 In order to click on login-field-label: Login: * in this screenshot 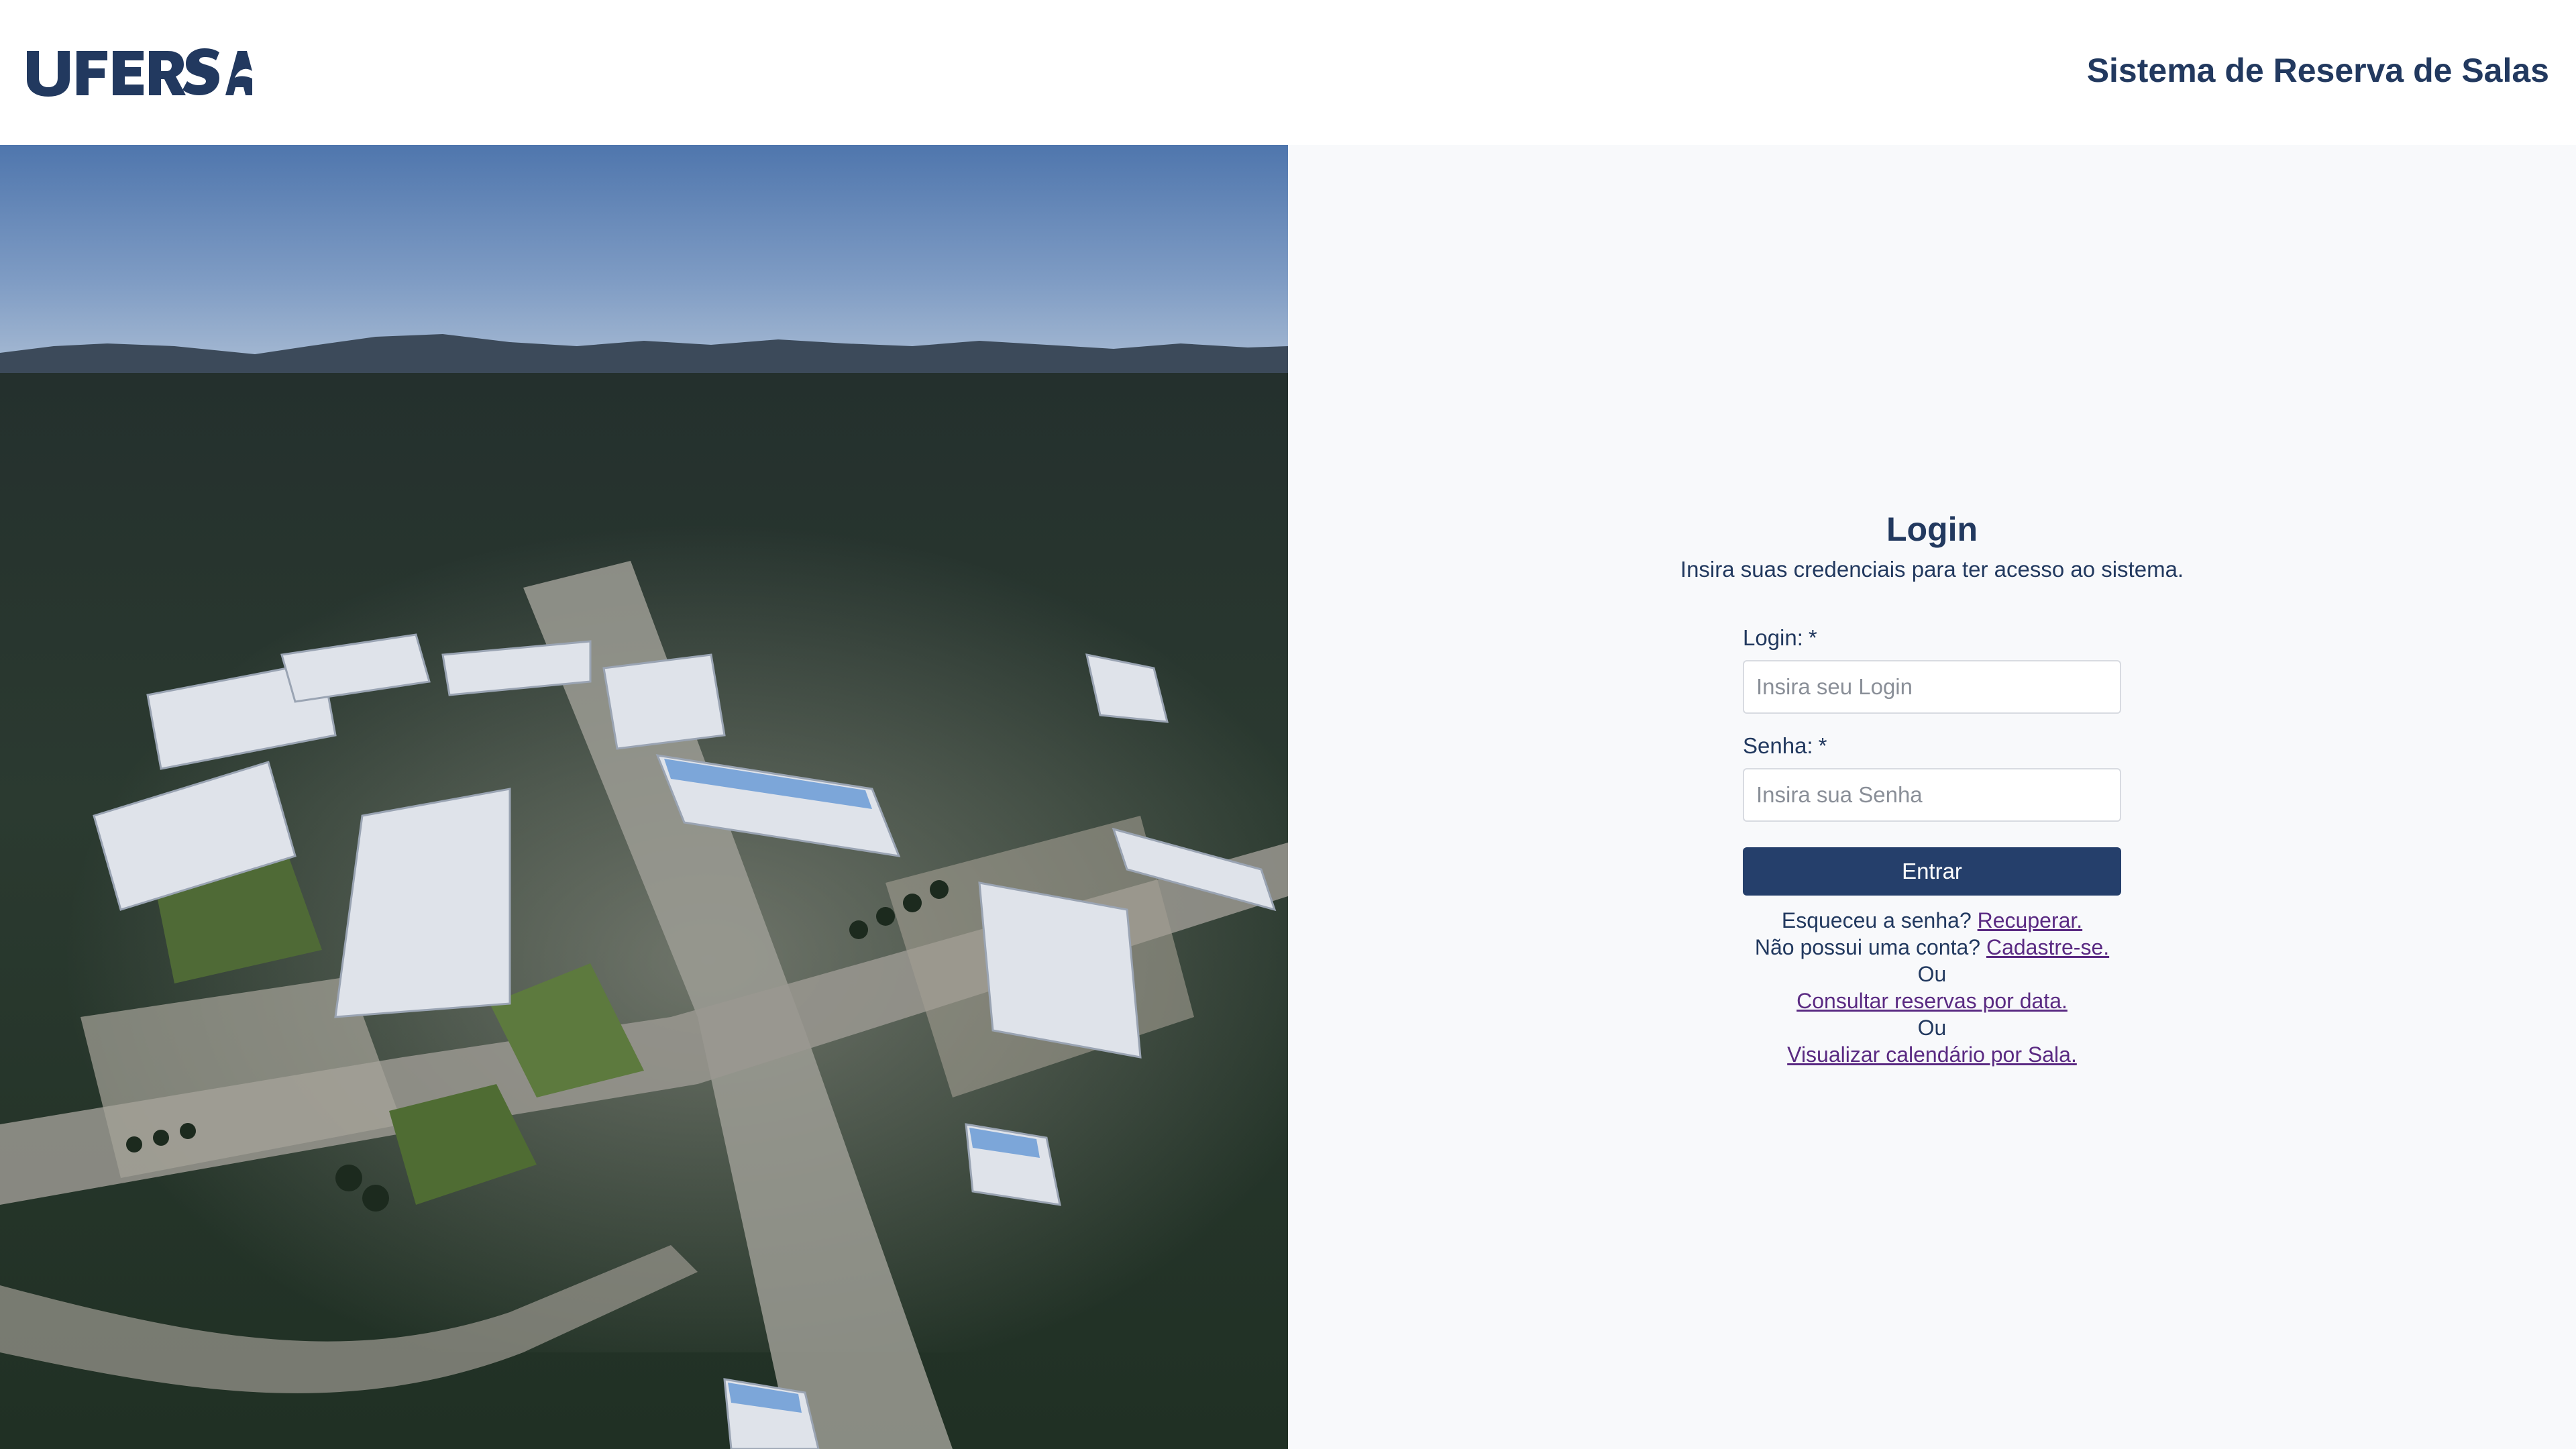, I will do `click(1780, 638)`.